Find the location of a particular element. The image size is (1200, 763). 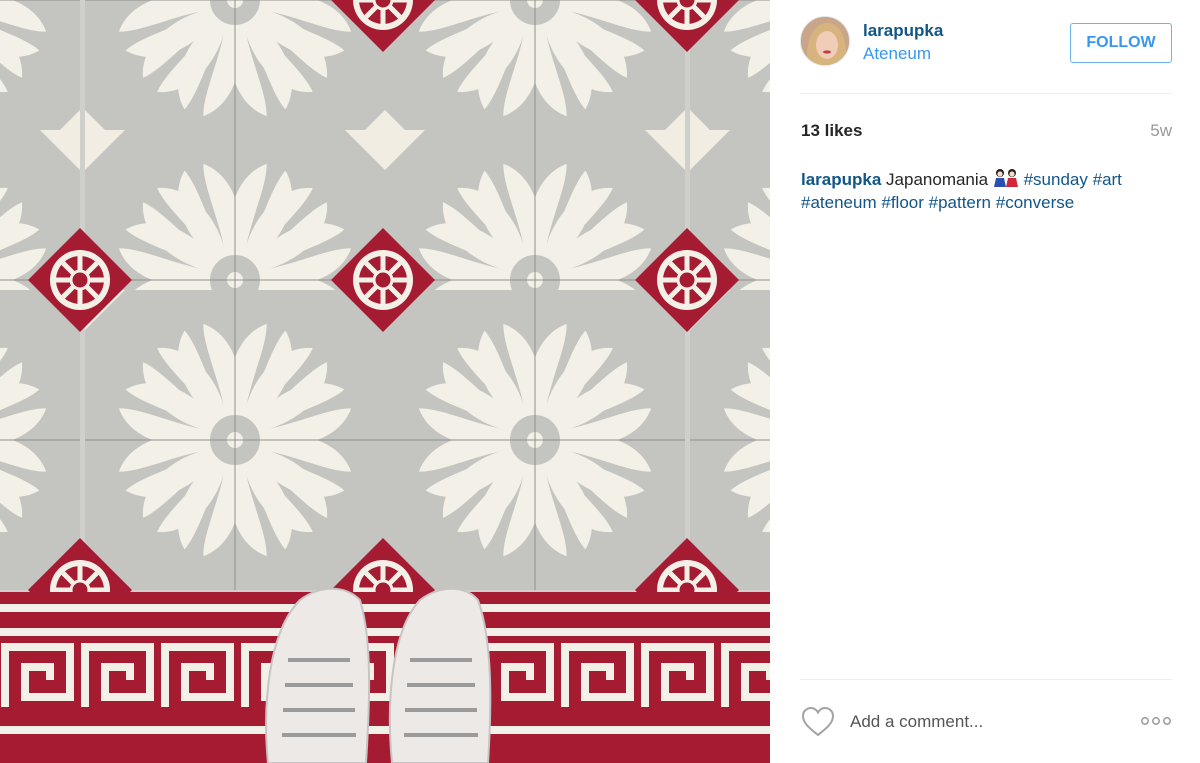

avatar-image is located at coordinates (825, 41).